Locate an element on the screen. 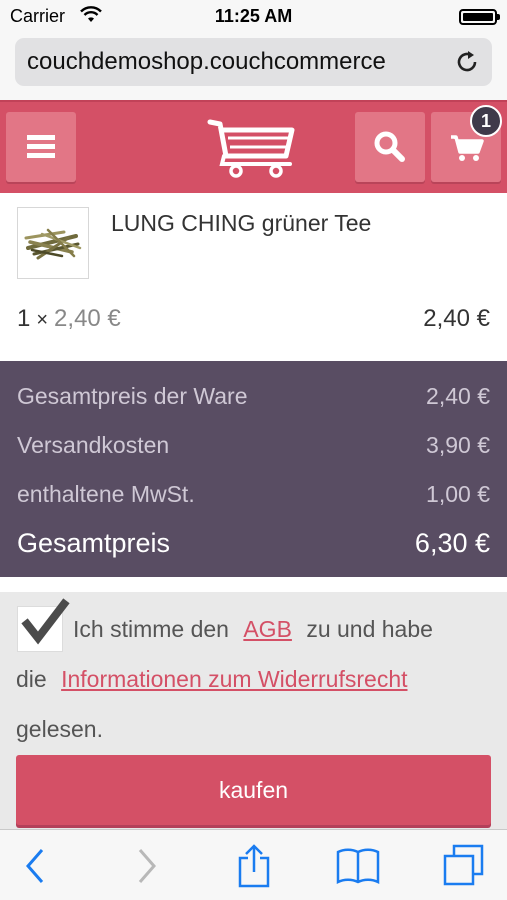 This screenshot has height=900, width=507. summary-value: 2,40 € is located at coordinates (458, 396).